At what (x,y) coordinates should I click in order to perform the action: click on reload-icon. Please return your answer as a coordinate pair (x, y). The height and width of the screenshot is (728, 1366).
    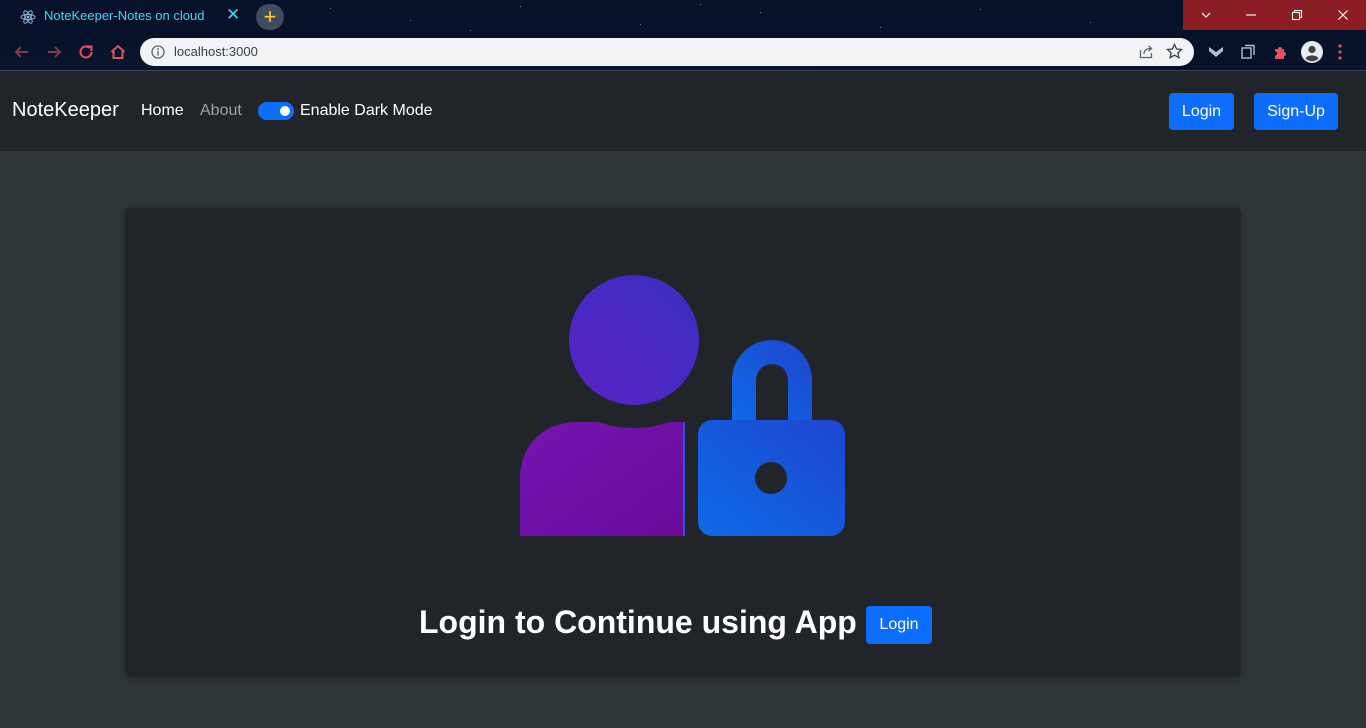
    Looking at the image, I should click on (86, 52).